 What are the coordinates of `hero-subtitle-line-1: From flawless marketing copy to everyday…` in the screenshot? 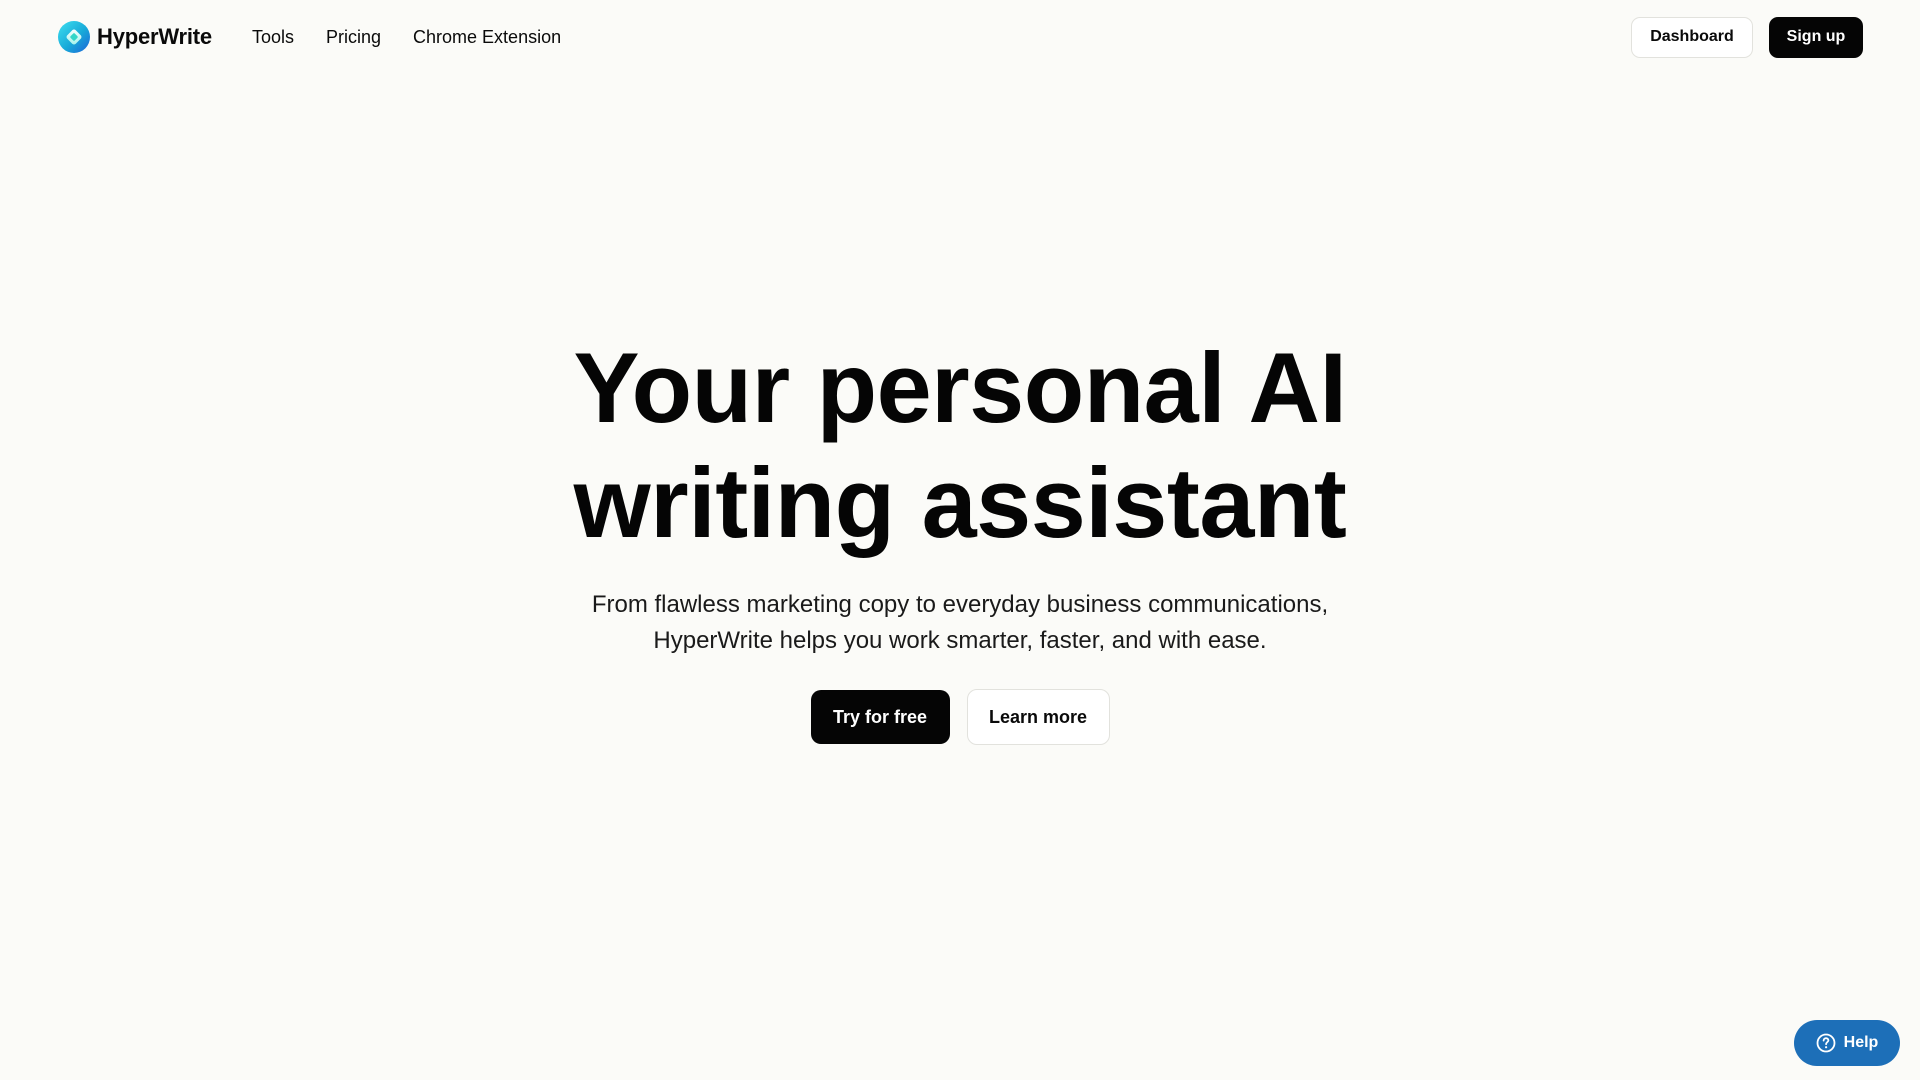 It's located at (960, 604).